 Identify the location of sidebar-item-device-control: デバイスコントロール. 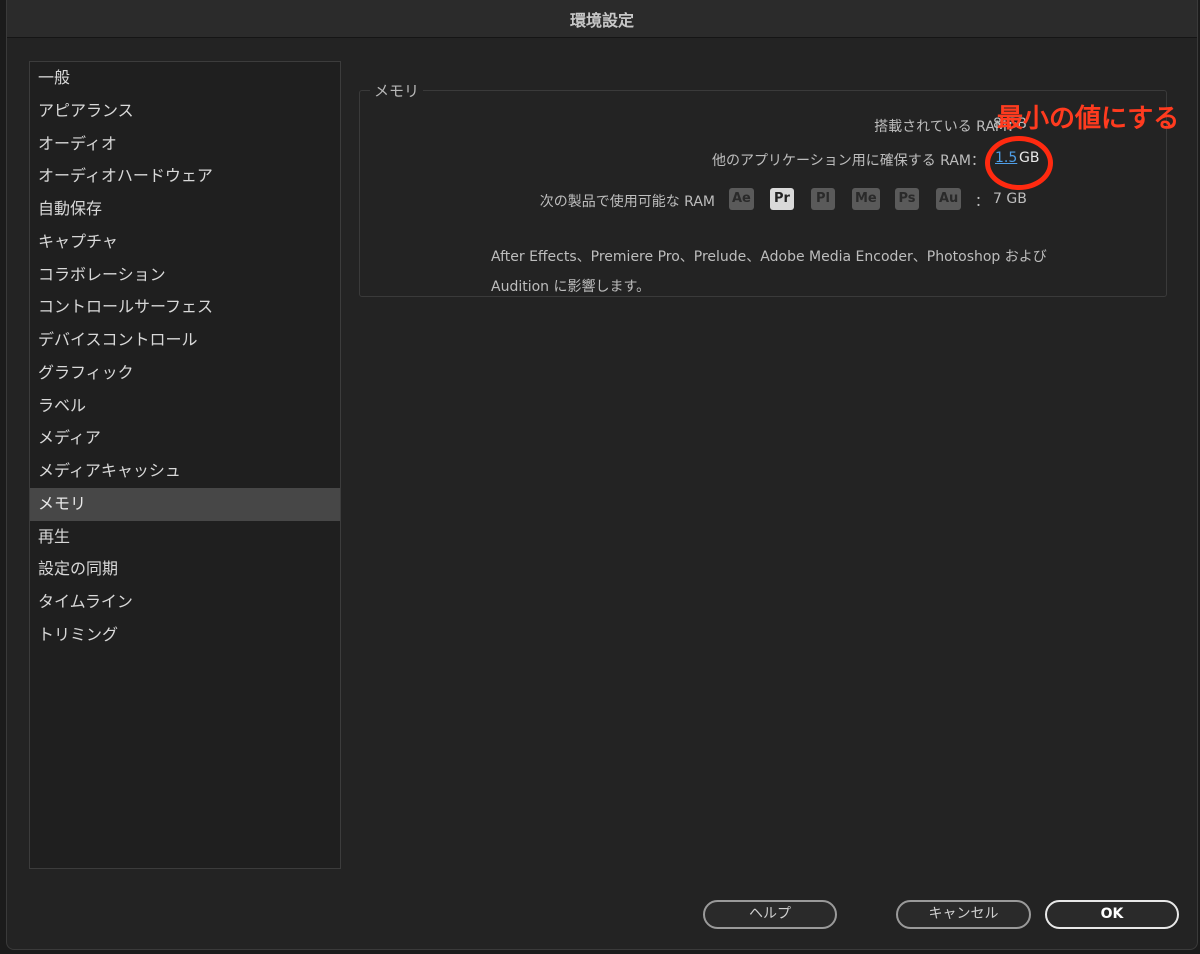
(185, 340).